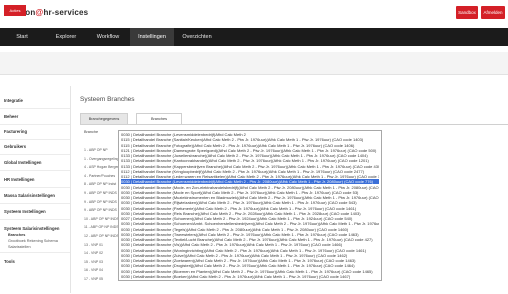 This screenshot has height=294, width=508. Describe the element at coordinates (152, 37) in the screenshot. I see `nav-instellingen: Instellingen` at that location.